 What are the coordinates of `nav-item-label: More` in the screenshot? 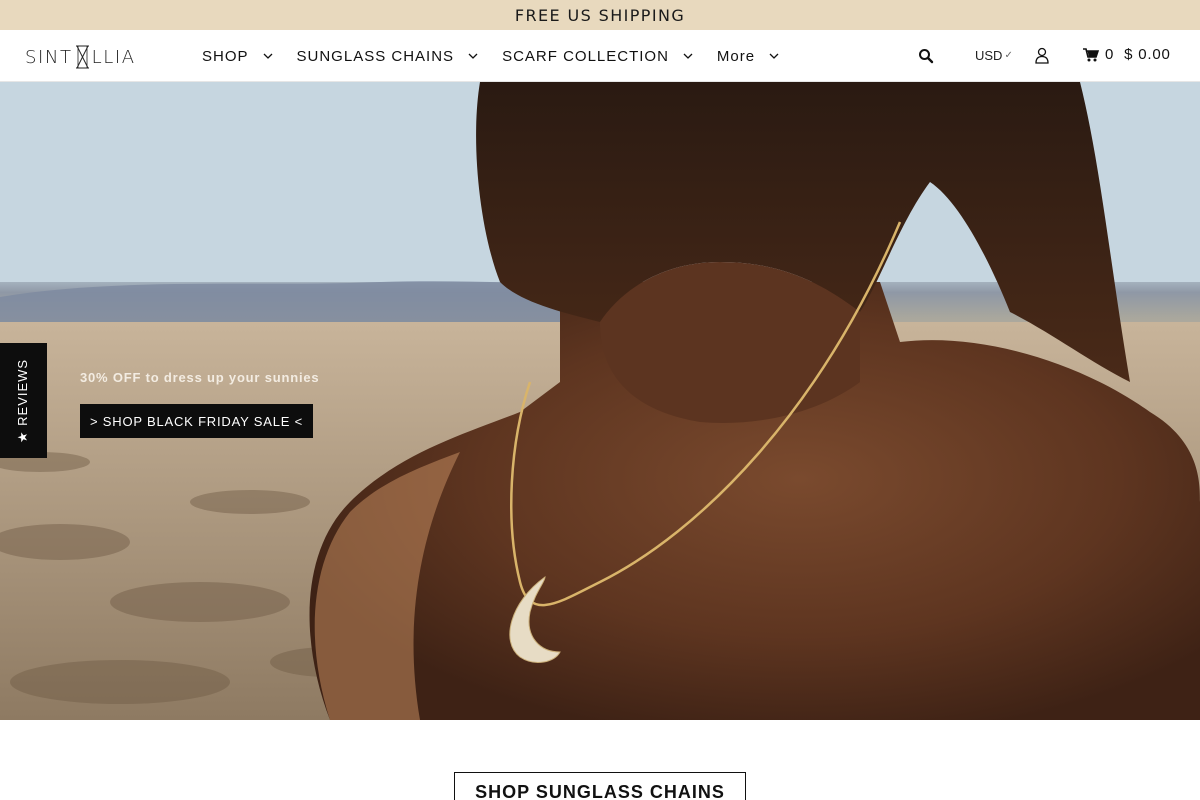 It's located at (736, 56).